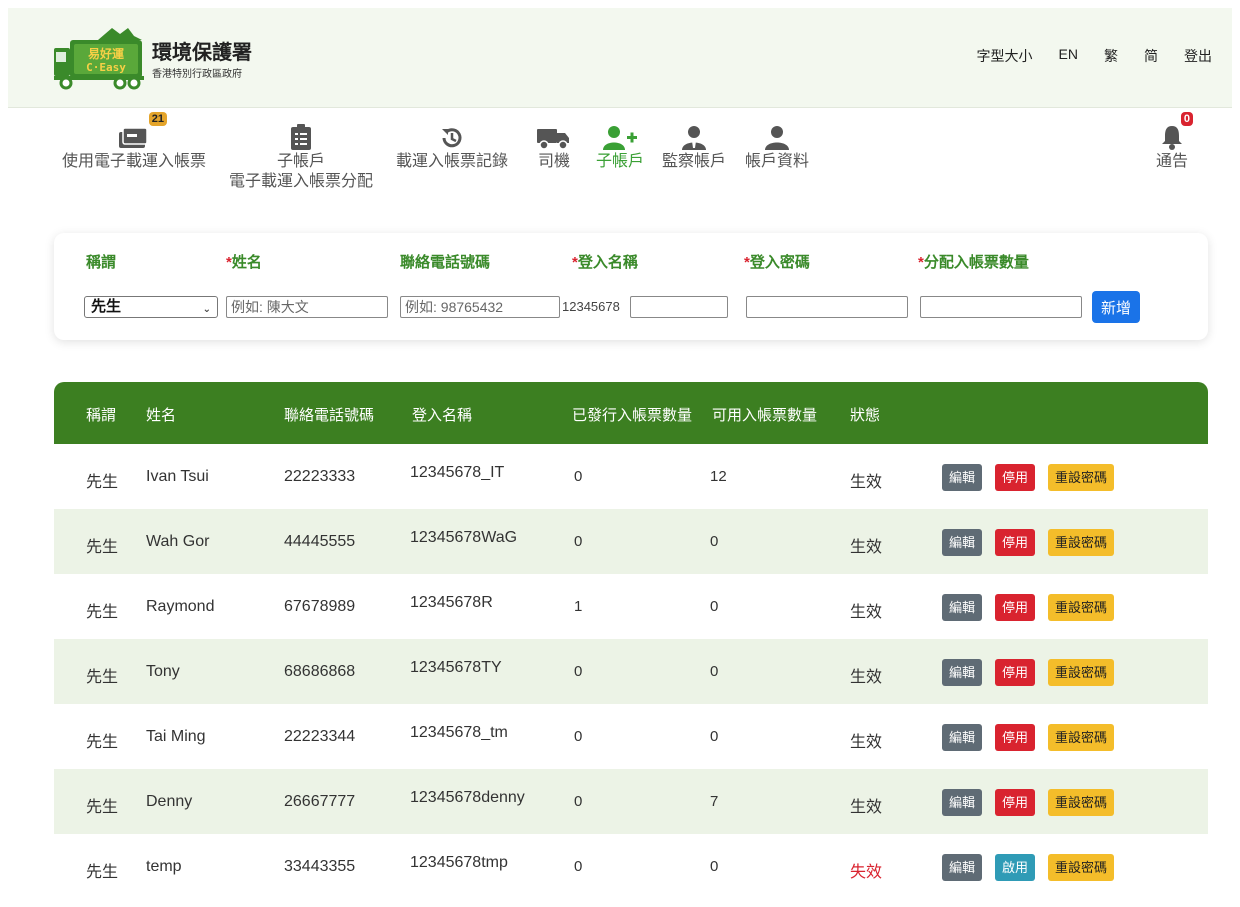 This screenshot has width=1240, height=907. What do you see at coordinates (329, 415) in the screenshot?
I see `col-phone: 聯絡電話號碼` at bounding box center [329, 415].